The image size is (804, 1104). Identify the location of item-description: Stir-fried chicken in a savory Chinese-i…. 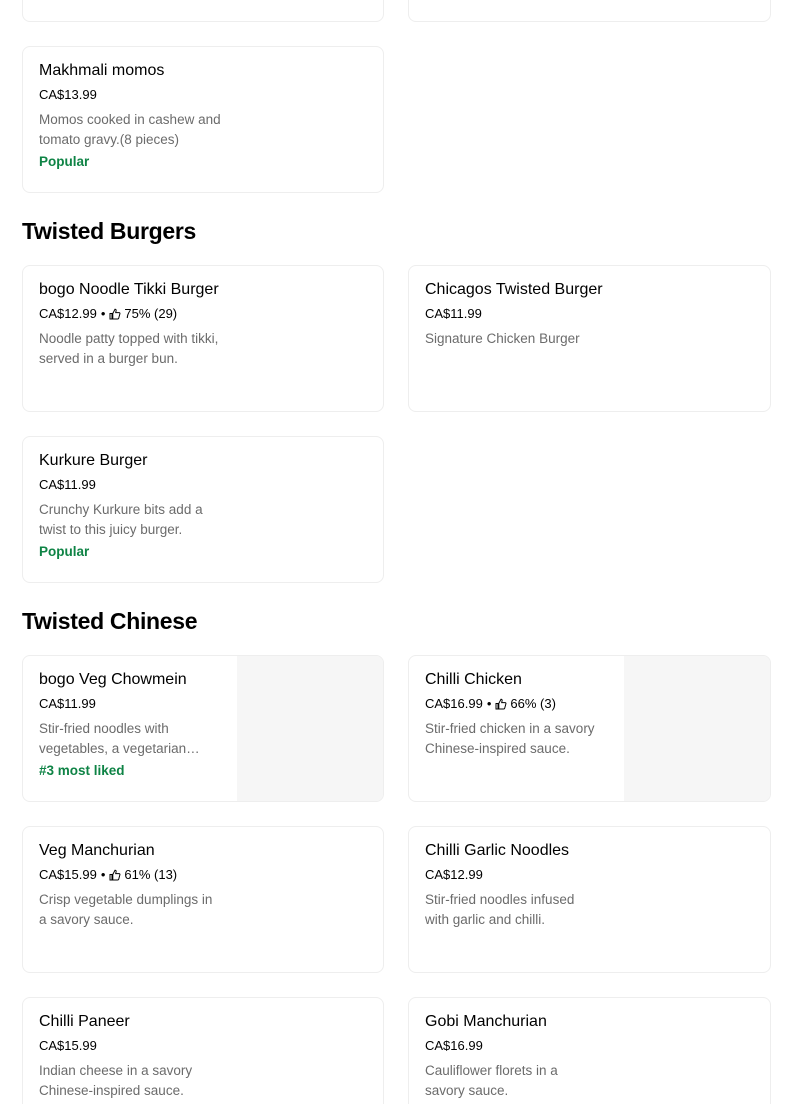
(510, 738).